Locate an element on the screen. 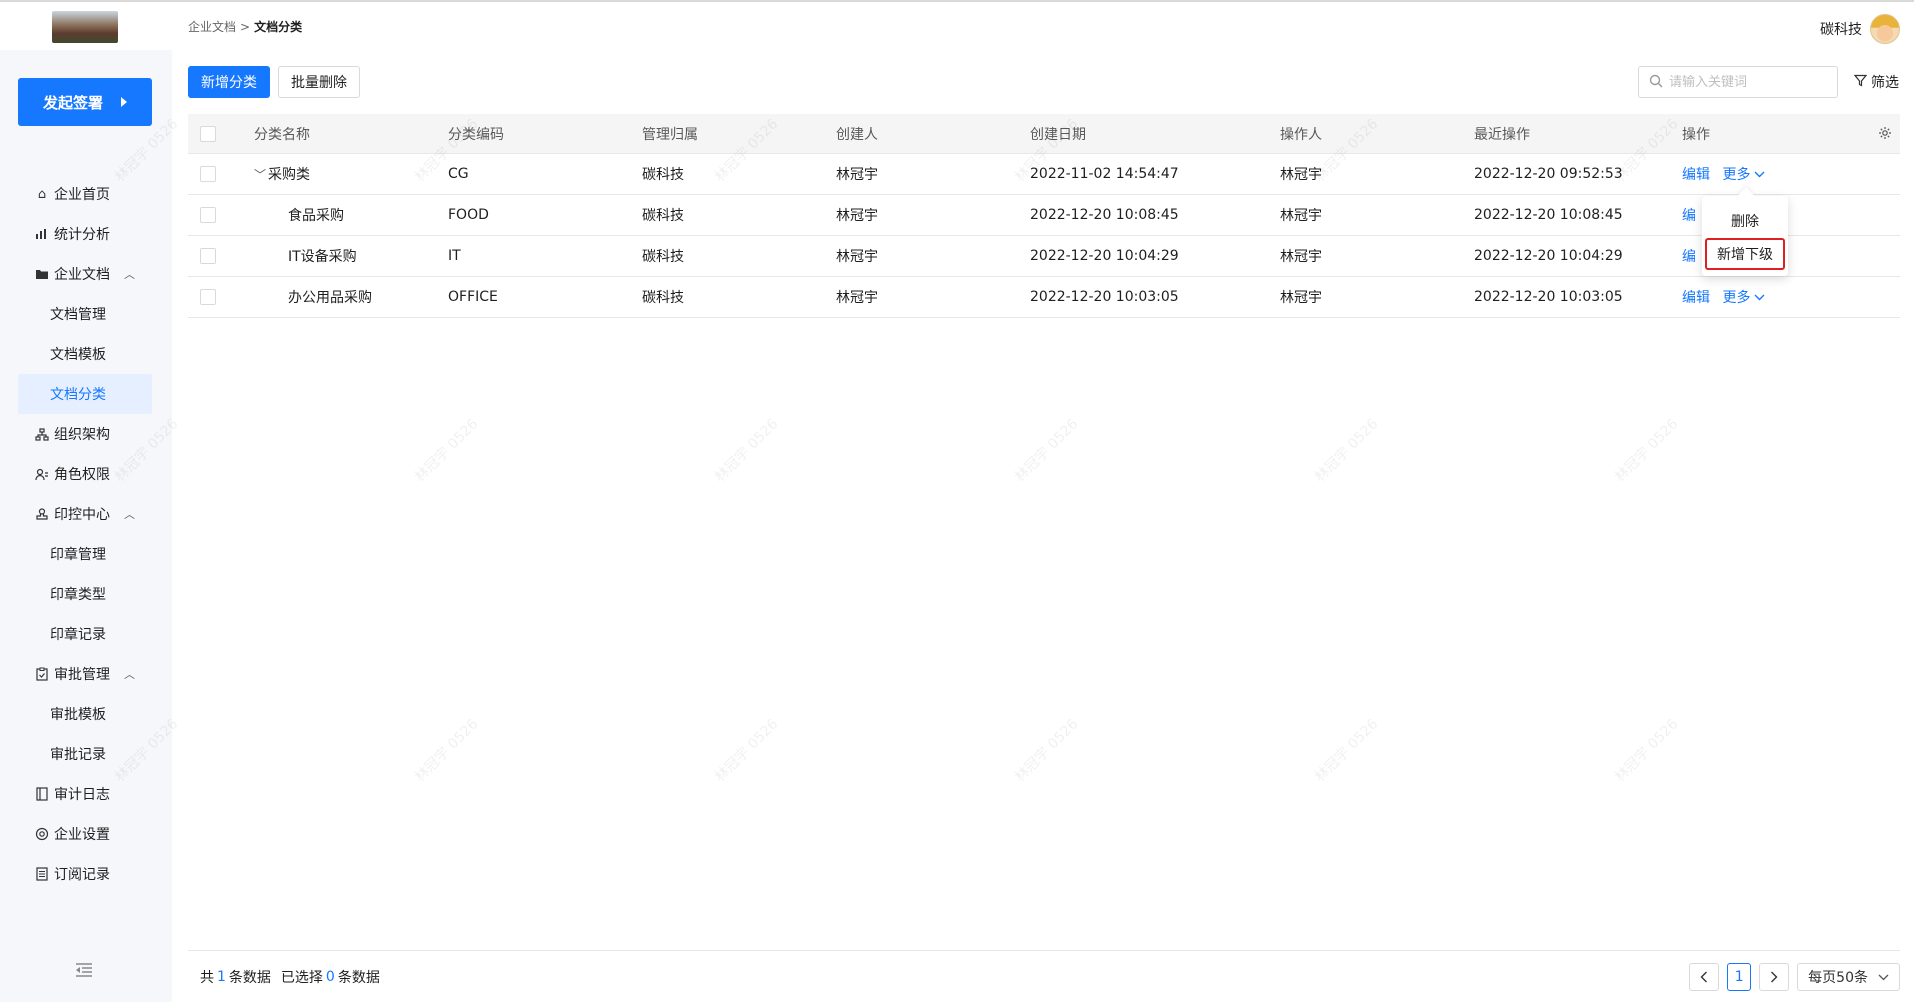 The height and width of the screenshot is (1002, 1914). cell-created: 2022-11-02 14:54:47 is located at coordinates (1104, 174).